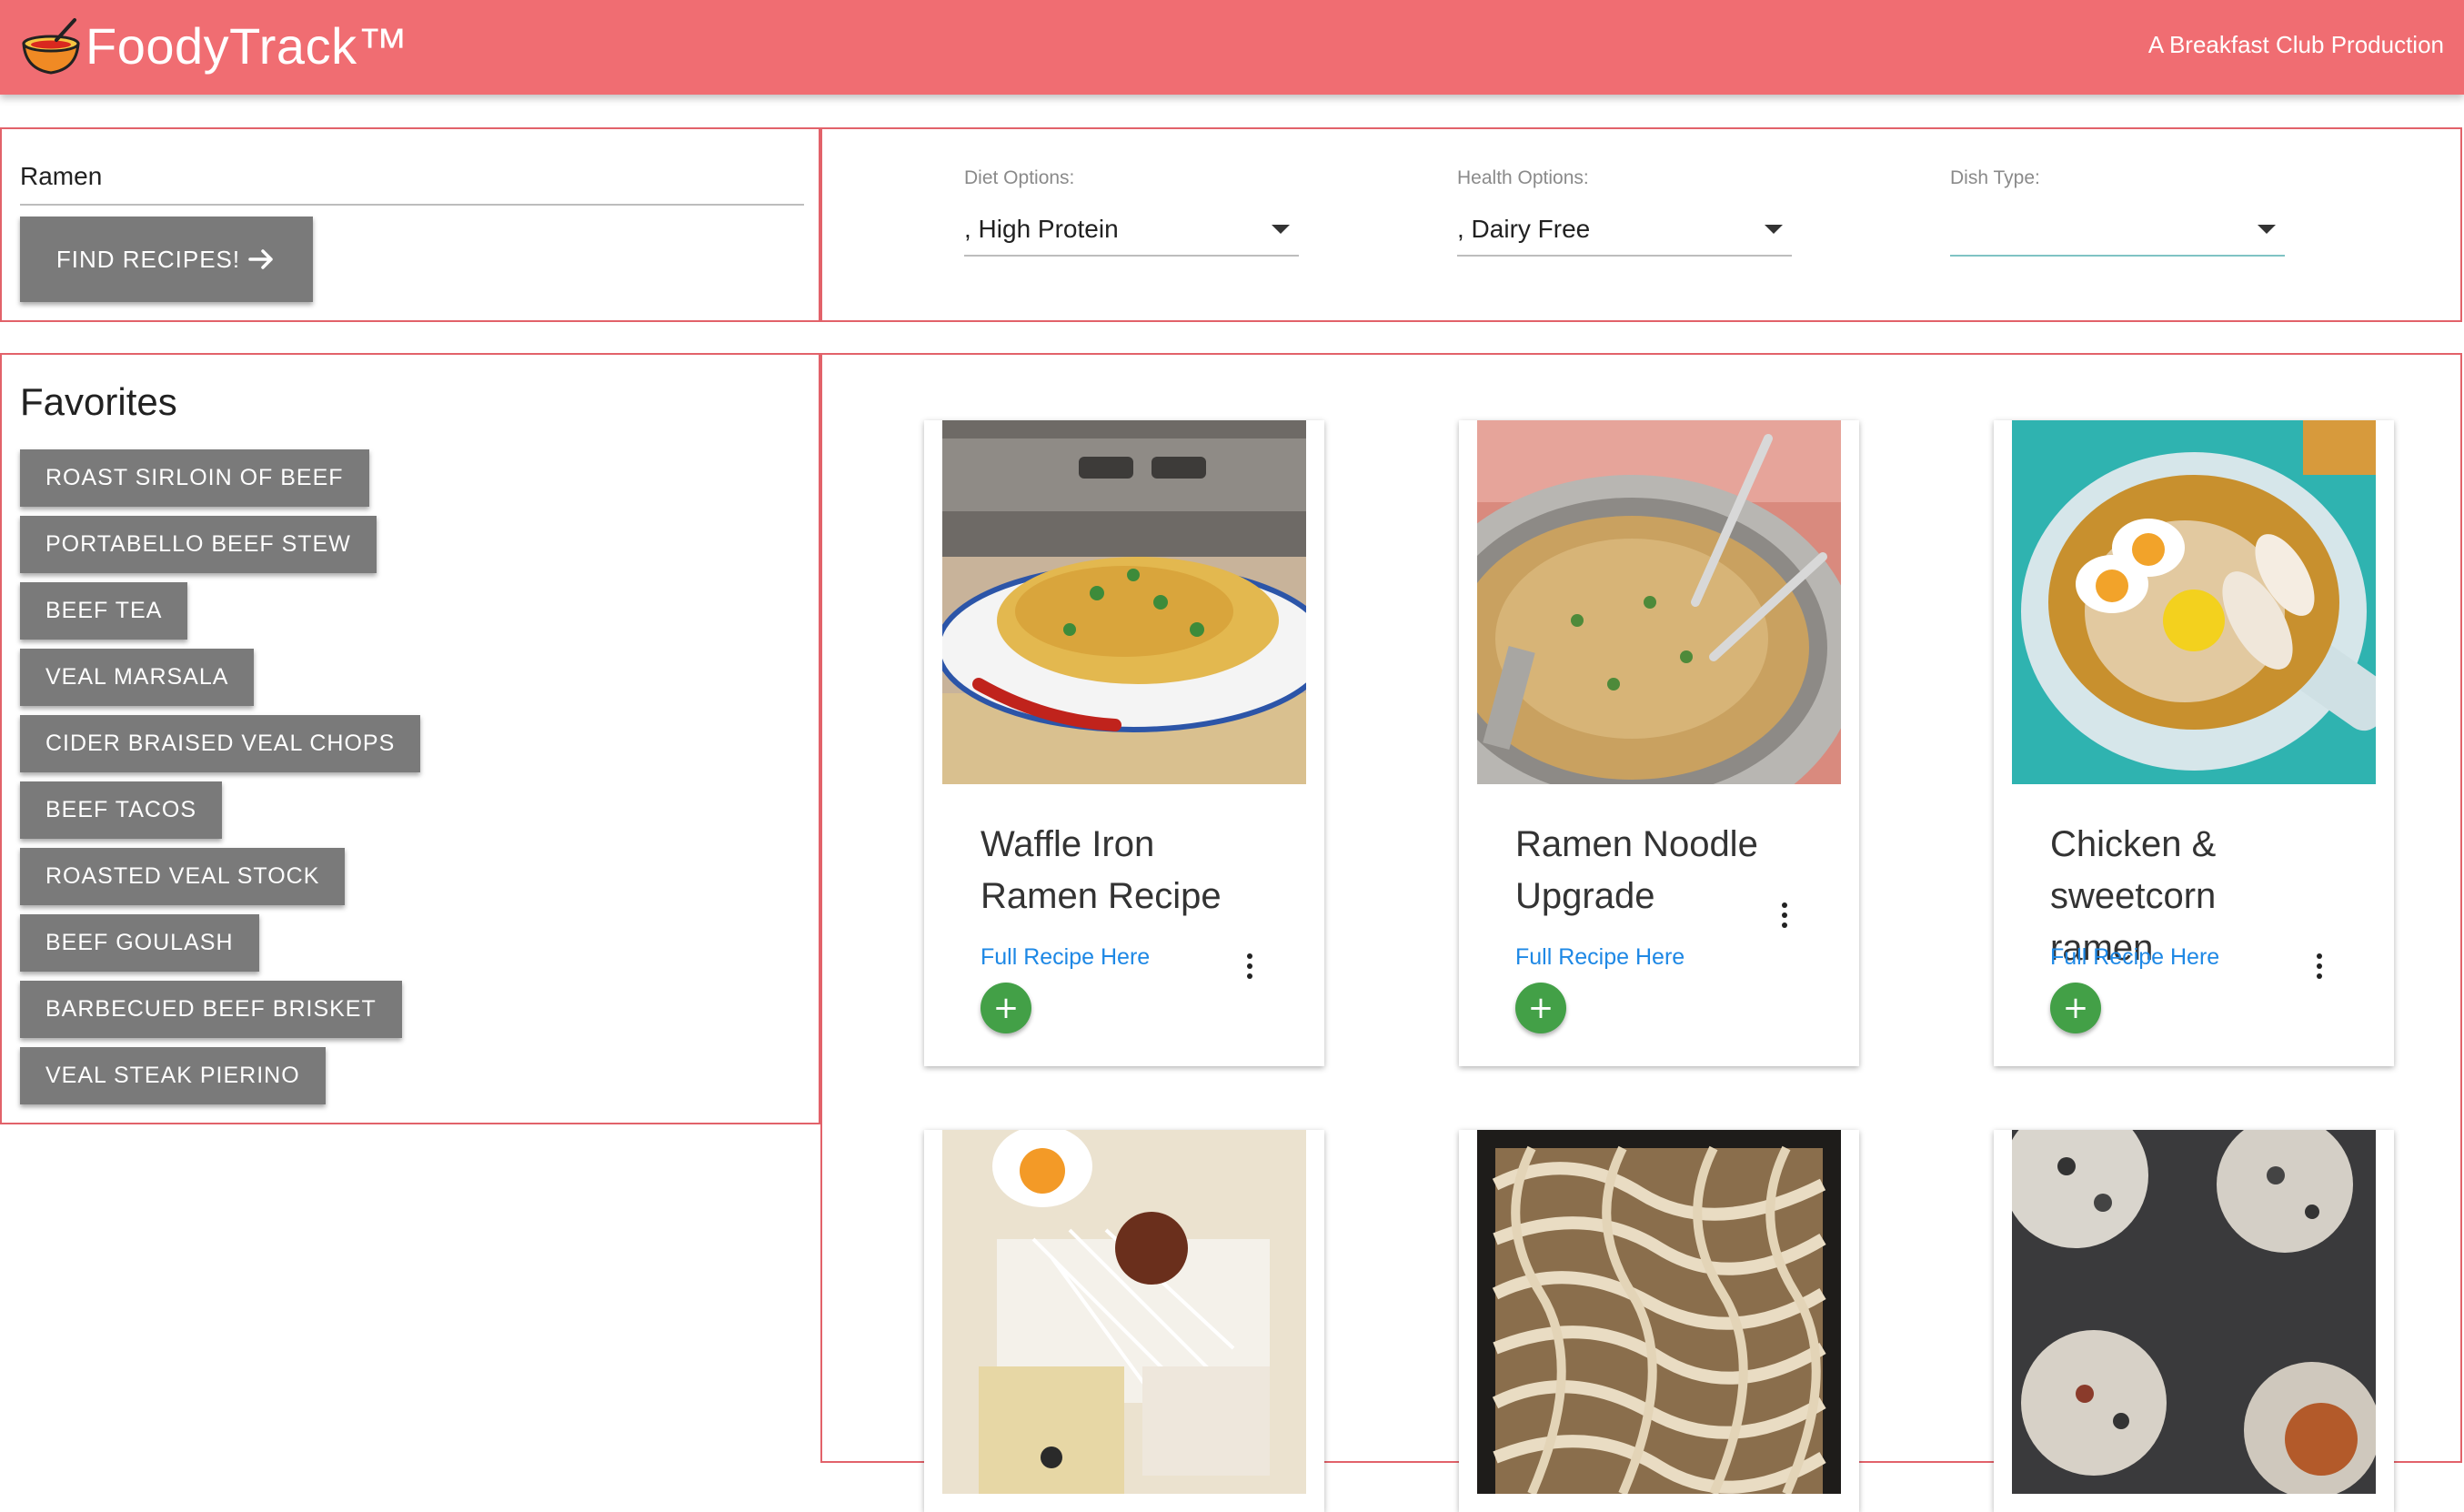  Describe the element at coordinates (211, 1010) in the screenshot. I see `favorite-item: BARBECUED BEEF BRISKET` at that location.